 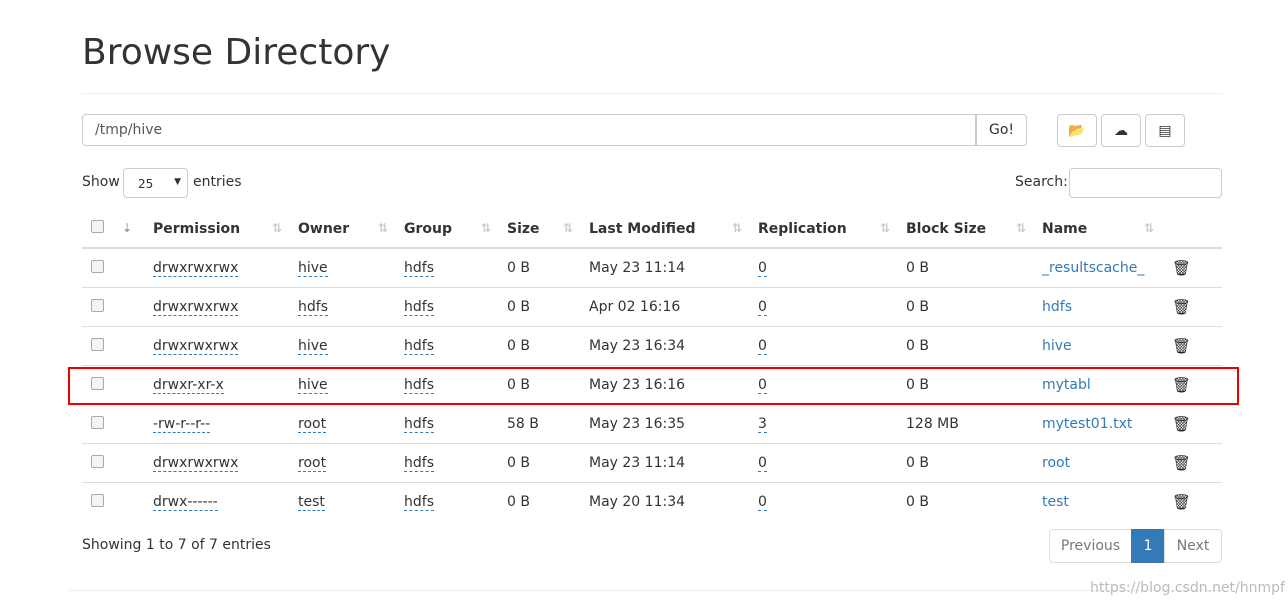 I want to click on cloud-upload-icon: ☁, so click(x=1121, y=130).